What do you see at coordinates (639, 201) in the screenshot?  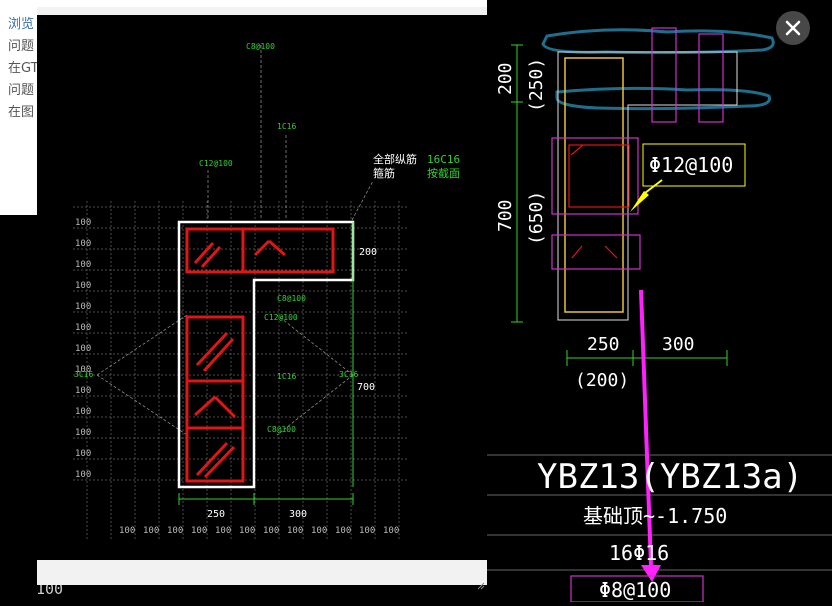 I see `callout-arrow` at bounding box center [639, 201].